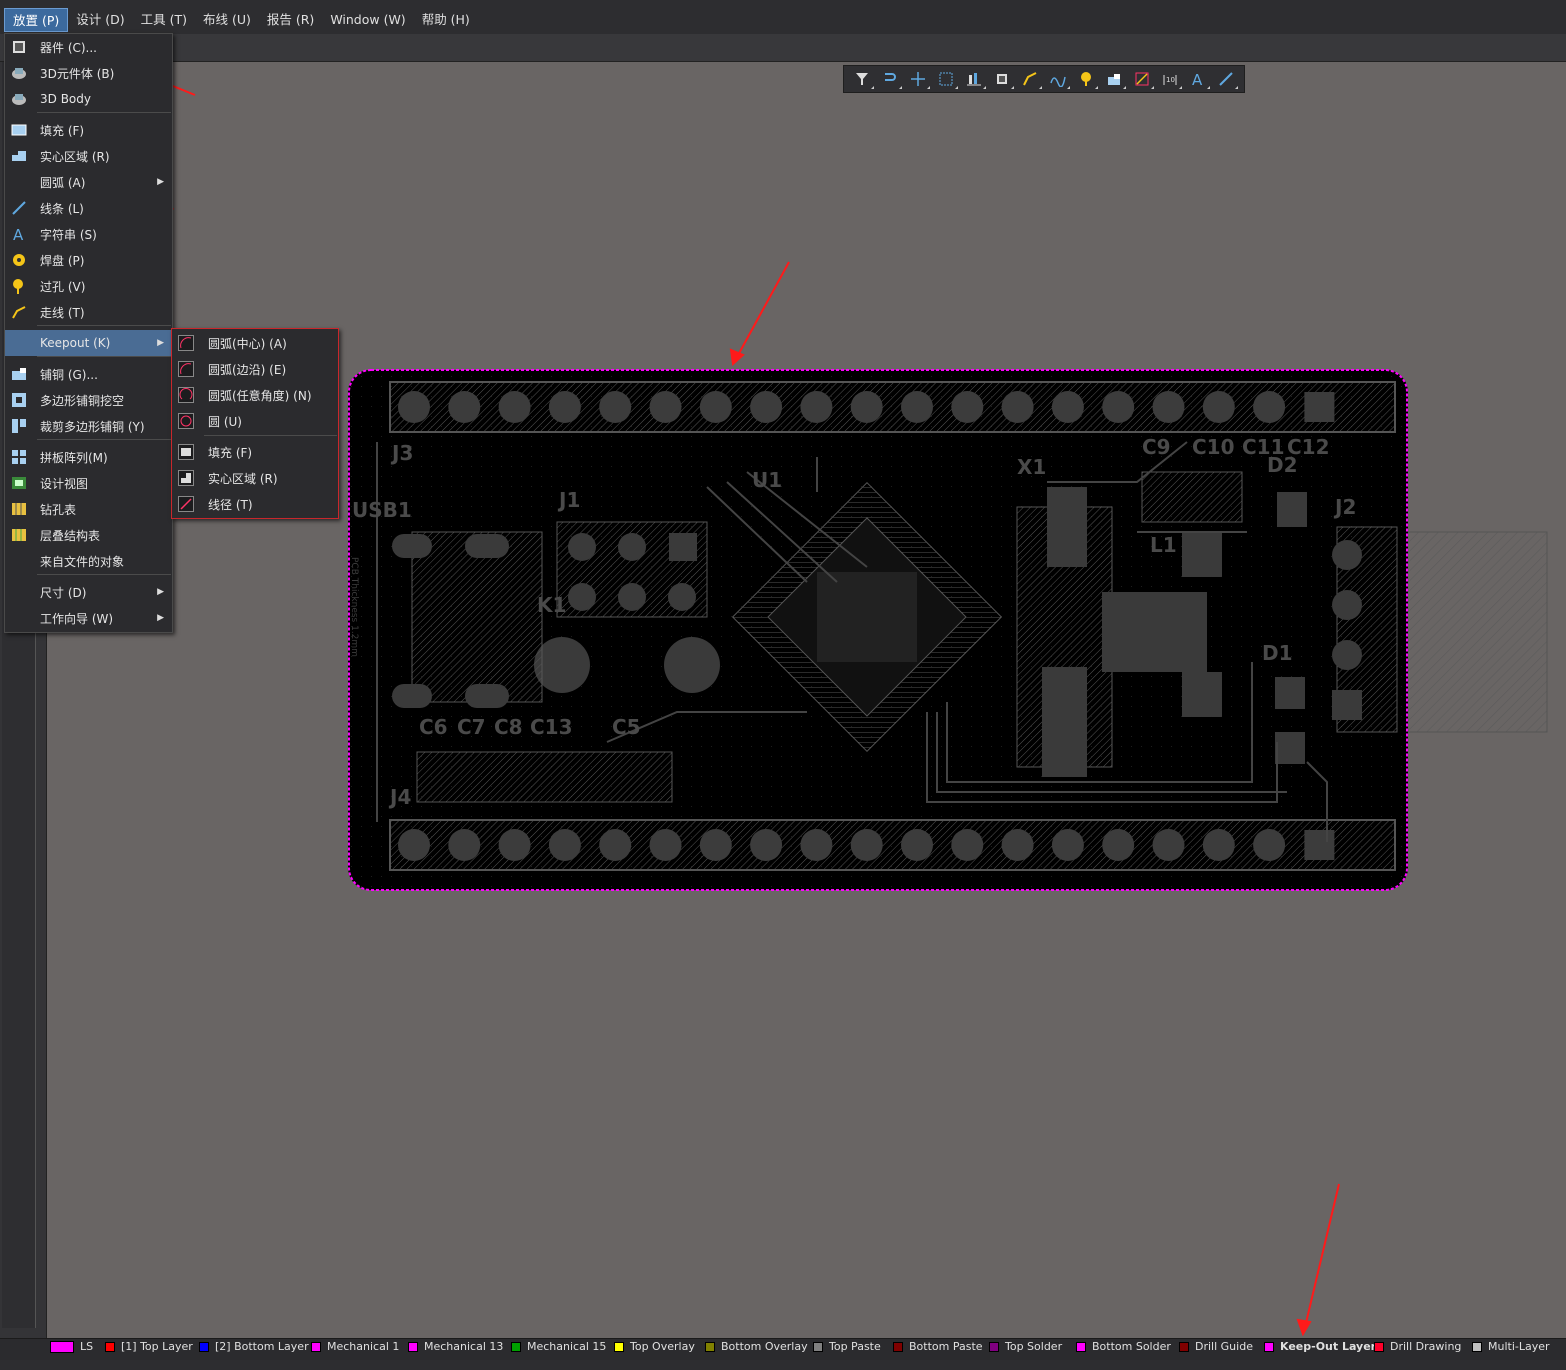 This screenshot has width=1566, height=1370. What do you see at coordinates (255, 369) in the screenshot?
I see `keepout-menu-item: 圆弧(边沿) (E)` at bounding box center [255, 369].